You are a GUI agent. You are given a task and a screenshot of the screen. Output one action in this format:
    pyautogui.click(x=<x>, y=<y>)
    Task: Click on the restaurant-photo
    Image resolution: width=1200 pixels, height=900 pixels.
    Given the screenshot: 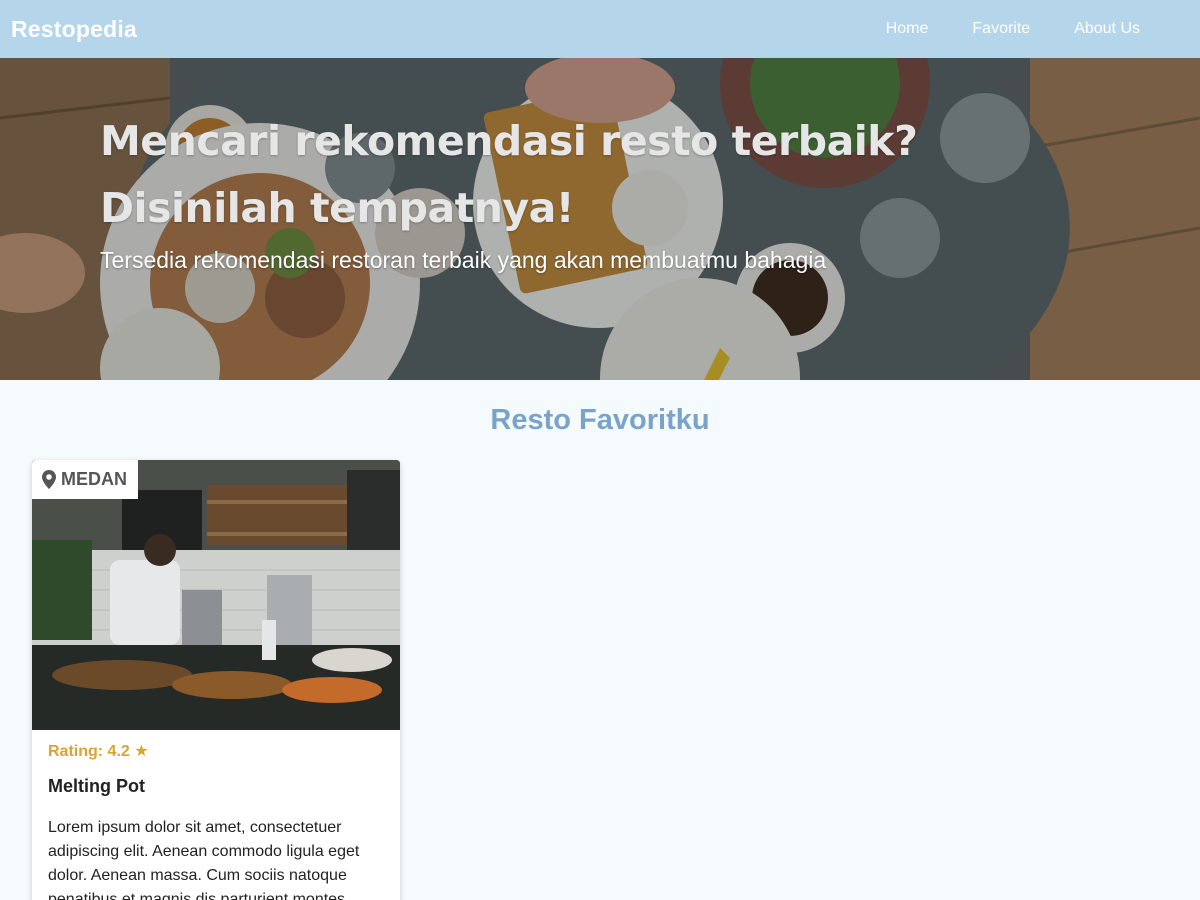 What is the action you would take?
    pyautogui.click(x=216, y=595)
    